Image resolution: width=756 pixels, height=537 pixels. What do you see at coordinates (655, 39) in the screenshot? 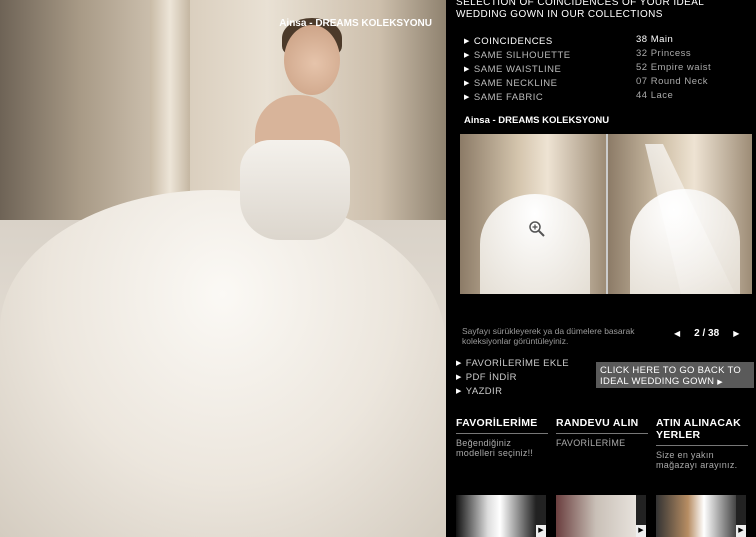
I see `coincidence-value: 38 Main` at bounding box center [655, 39].